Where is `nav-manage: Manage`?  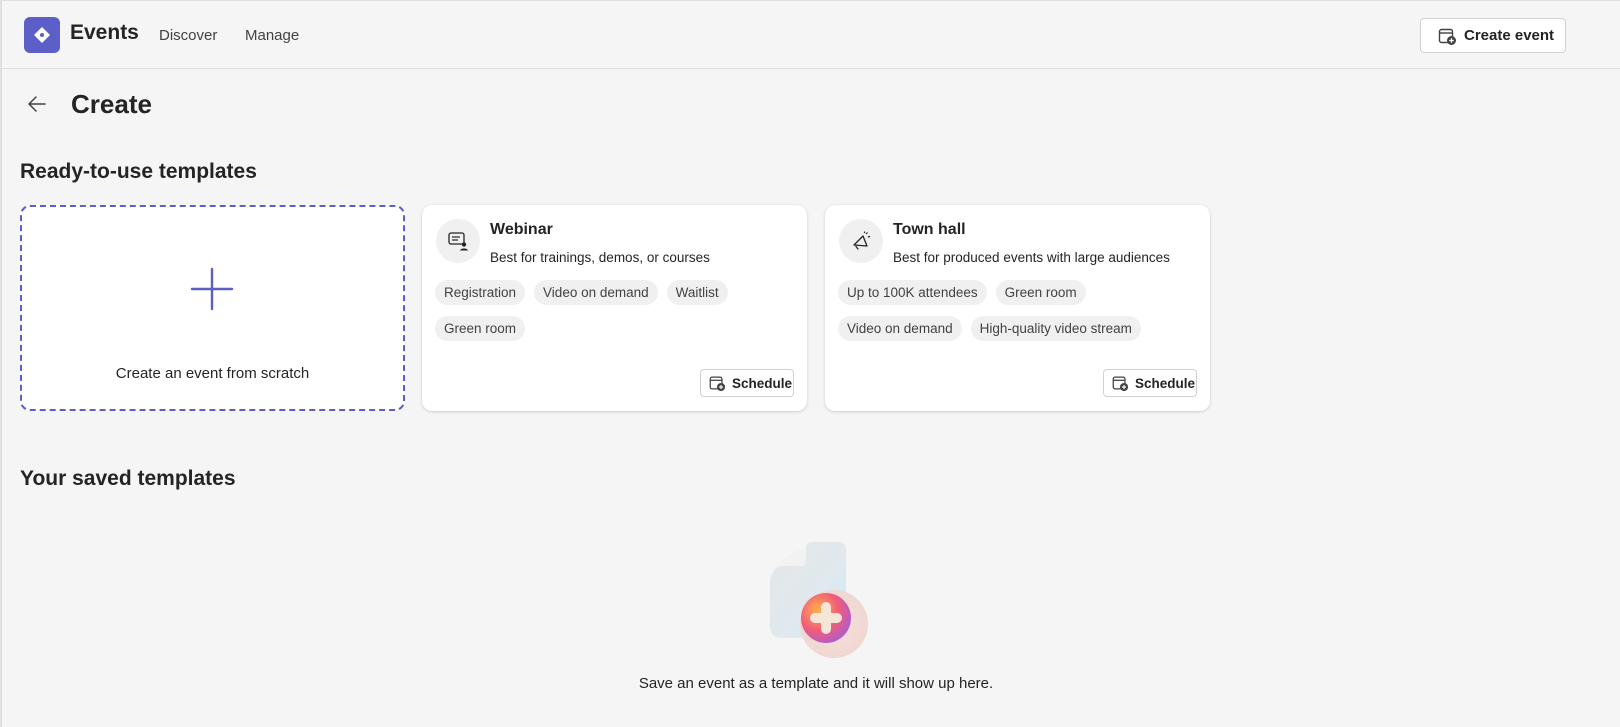 nav-manage: Manage is located at coordinates (272, 35).